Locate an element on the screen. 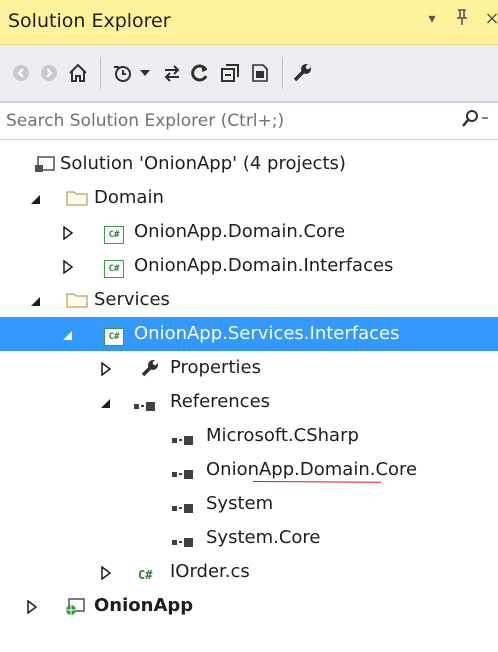  annotation-underline is located at coordinates (317, 482).